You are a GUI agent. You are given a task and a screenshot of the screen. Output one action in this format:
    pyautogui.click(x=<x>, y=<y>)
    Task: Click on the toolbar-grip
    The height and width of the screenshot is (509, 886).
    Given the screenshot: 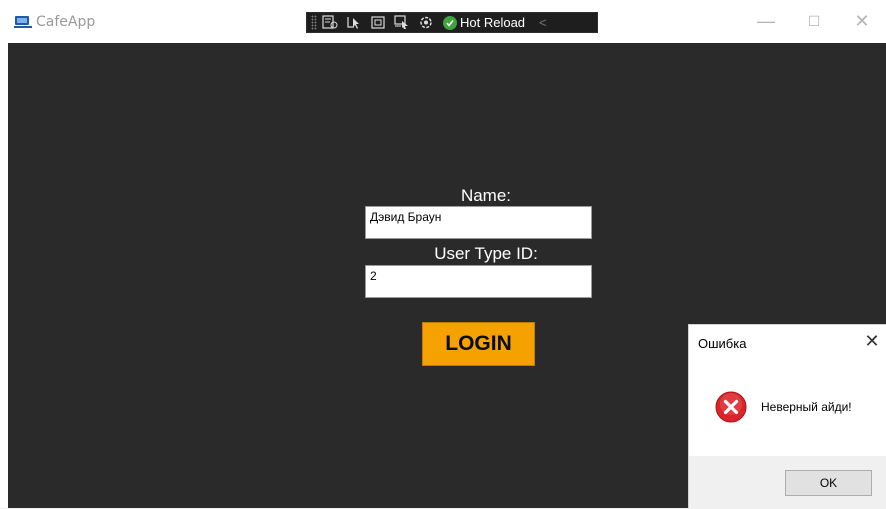 What is the action you would take?
    pyautogui.click(x=314, y=22)
    